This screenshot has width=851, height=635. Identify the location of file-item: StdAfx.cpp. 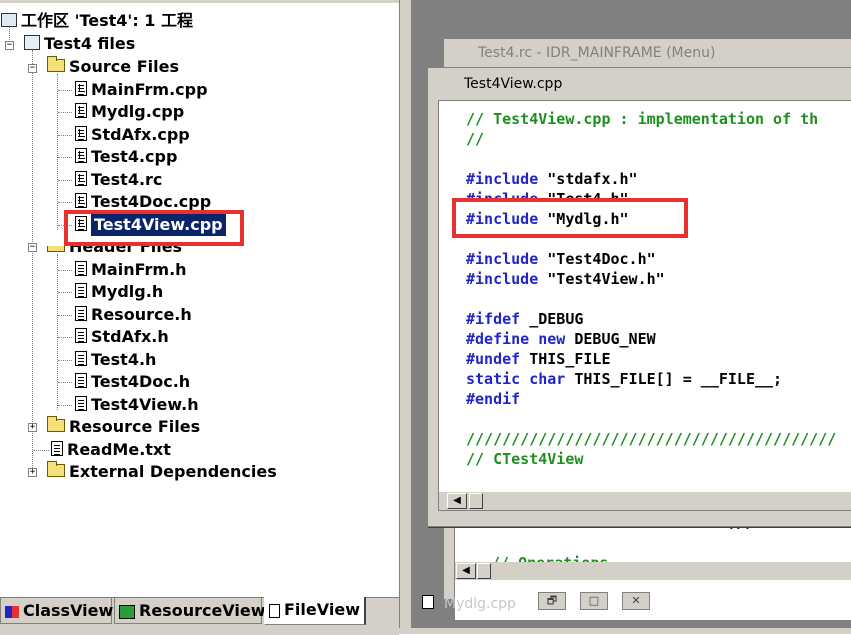
(132, 135).